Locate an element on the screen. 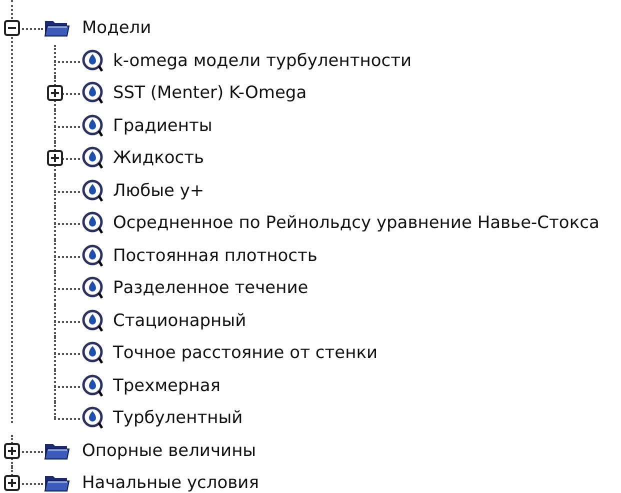 The width and height of the screenshot is (621, 493). tree-item-label: Опорные величины is located at coordinates (169, 450).